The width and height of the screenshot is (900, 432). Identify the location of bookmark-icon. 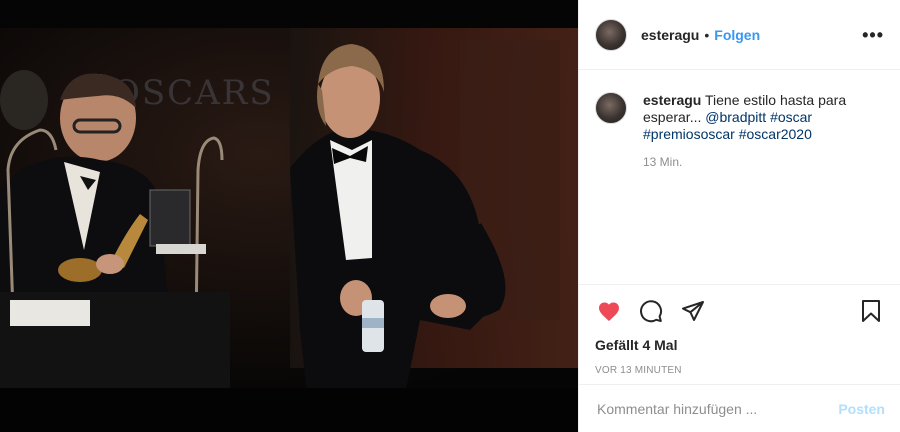
(871, 311).